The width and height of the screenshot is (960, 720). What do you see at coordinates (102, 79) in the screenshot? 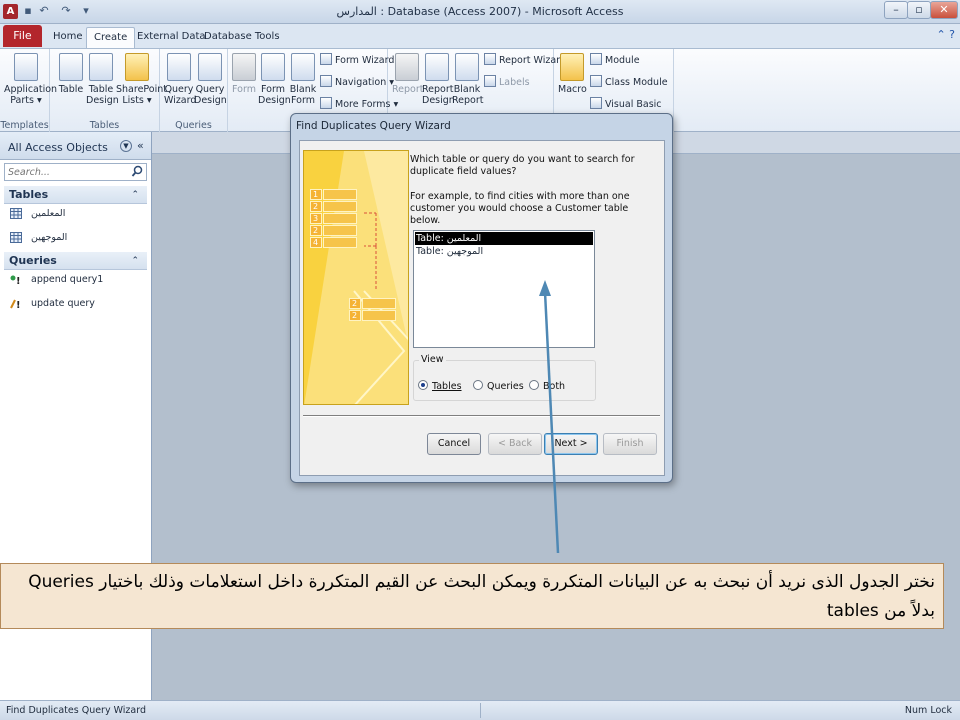
I see `table-design-button: Table Design` at bounding box center [102, 79].